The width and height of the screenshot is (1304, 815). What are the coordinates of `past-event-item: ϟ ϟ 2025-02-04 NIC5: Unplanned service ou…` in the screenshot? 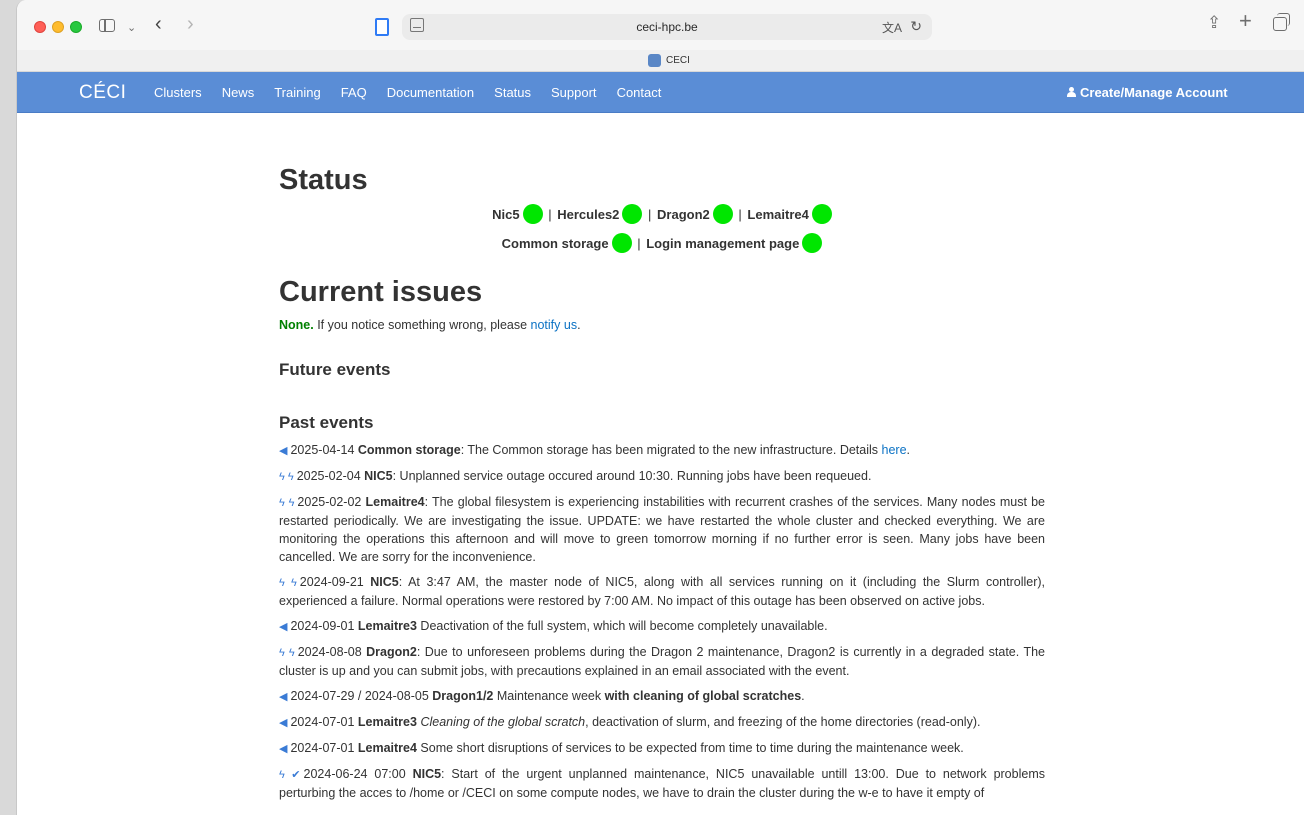 It's located at (662, 476).